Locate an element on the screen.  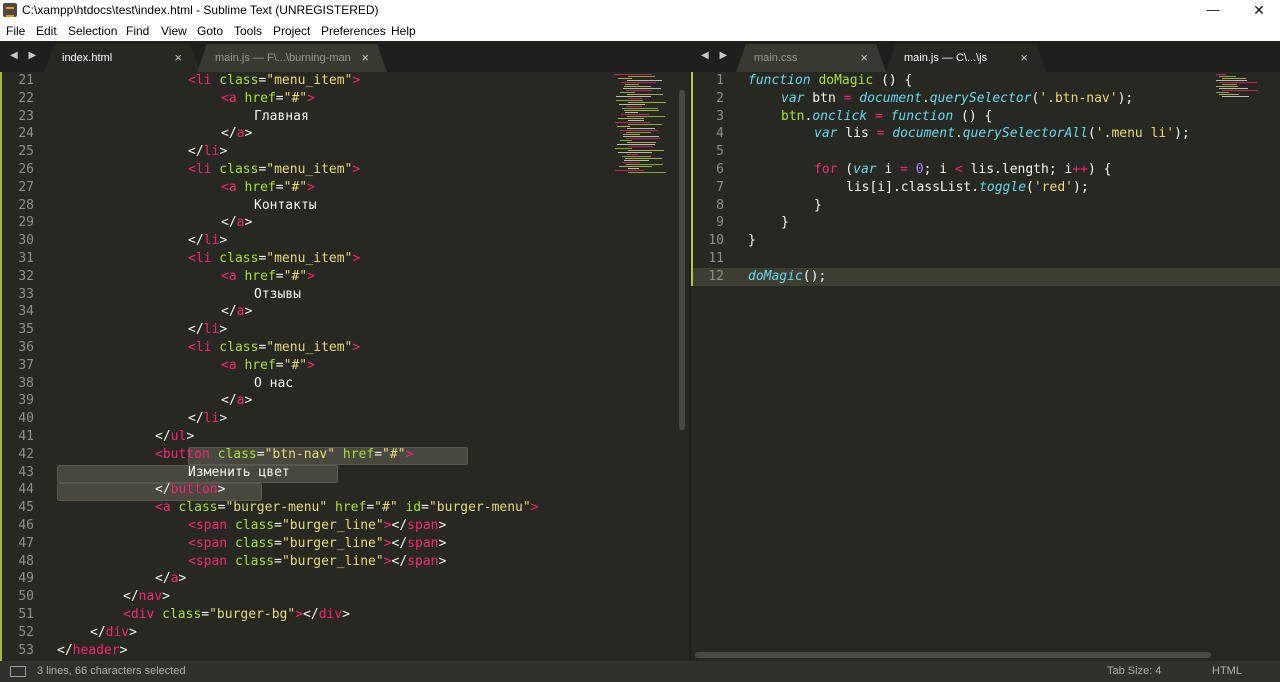
menu-view: View is located at coordinates (174, 31).